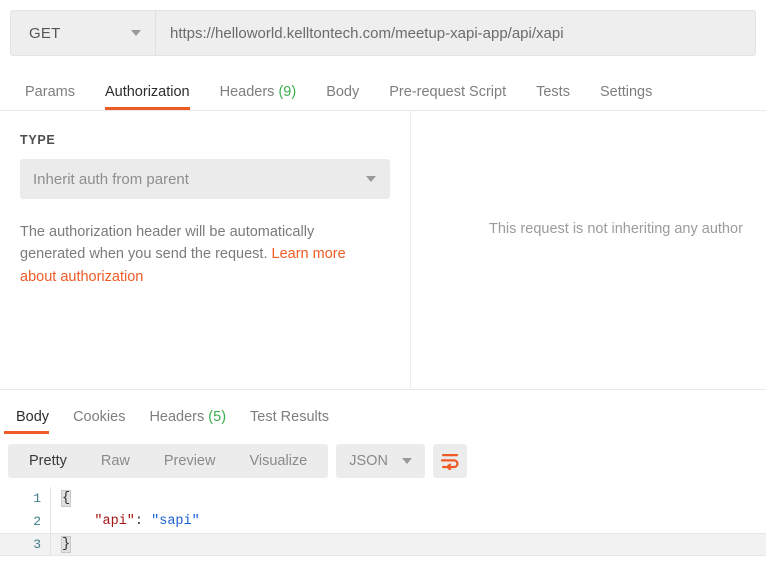 This screenshot has width=766, height=585. Describe the element at coordinates (38, 140) in the screenshot. I see `auth-type-label: TYPE` at that location.